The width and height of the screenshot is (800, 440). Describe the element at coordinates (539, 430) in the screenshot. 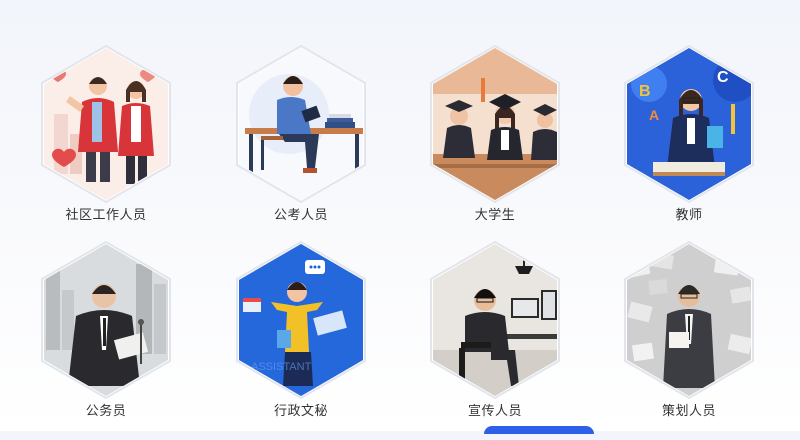

I see `primary-action-button-edge` at that location.